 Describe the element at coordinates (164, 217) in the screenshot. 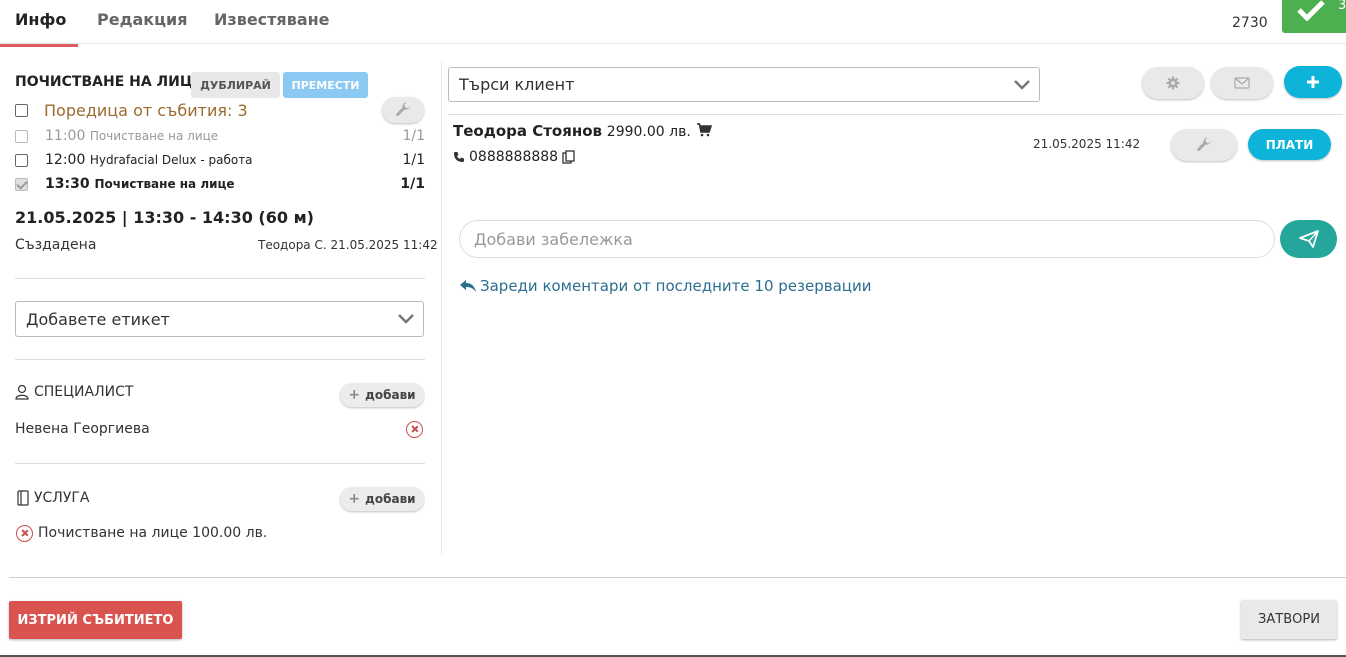

I see `event-date-time: 21.05.2025 | 13:30 - 14:30 (60 м)` at that location.